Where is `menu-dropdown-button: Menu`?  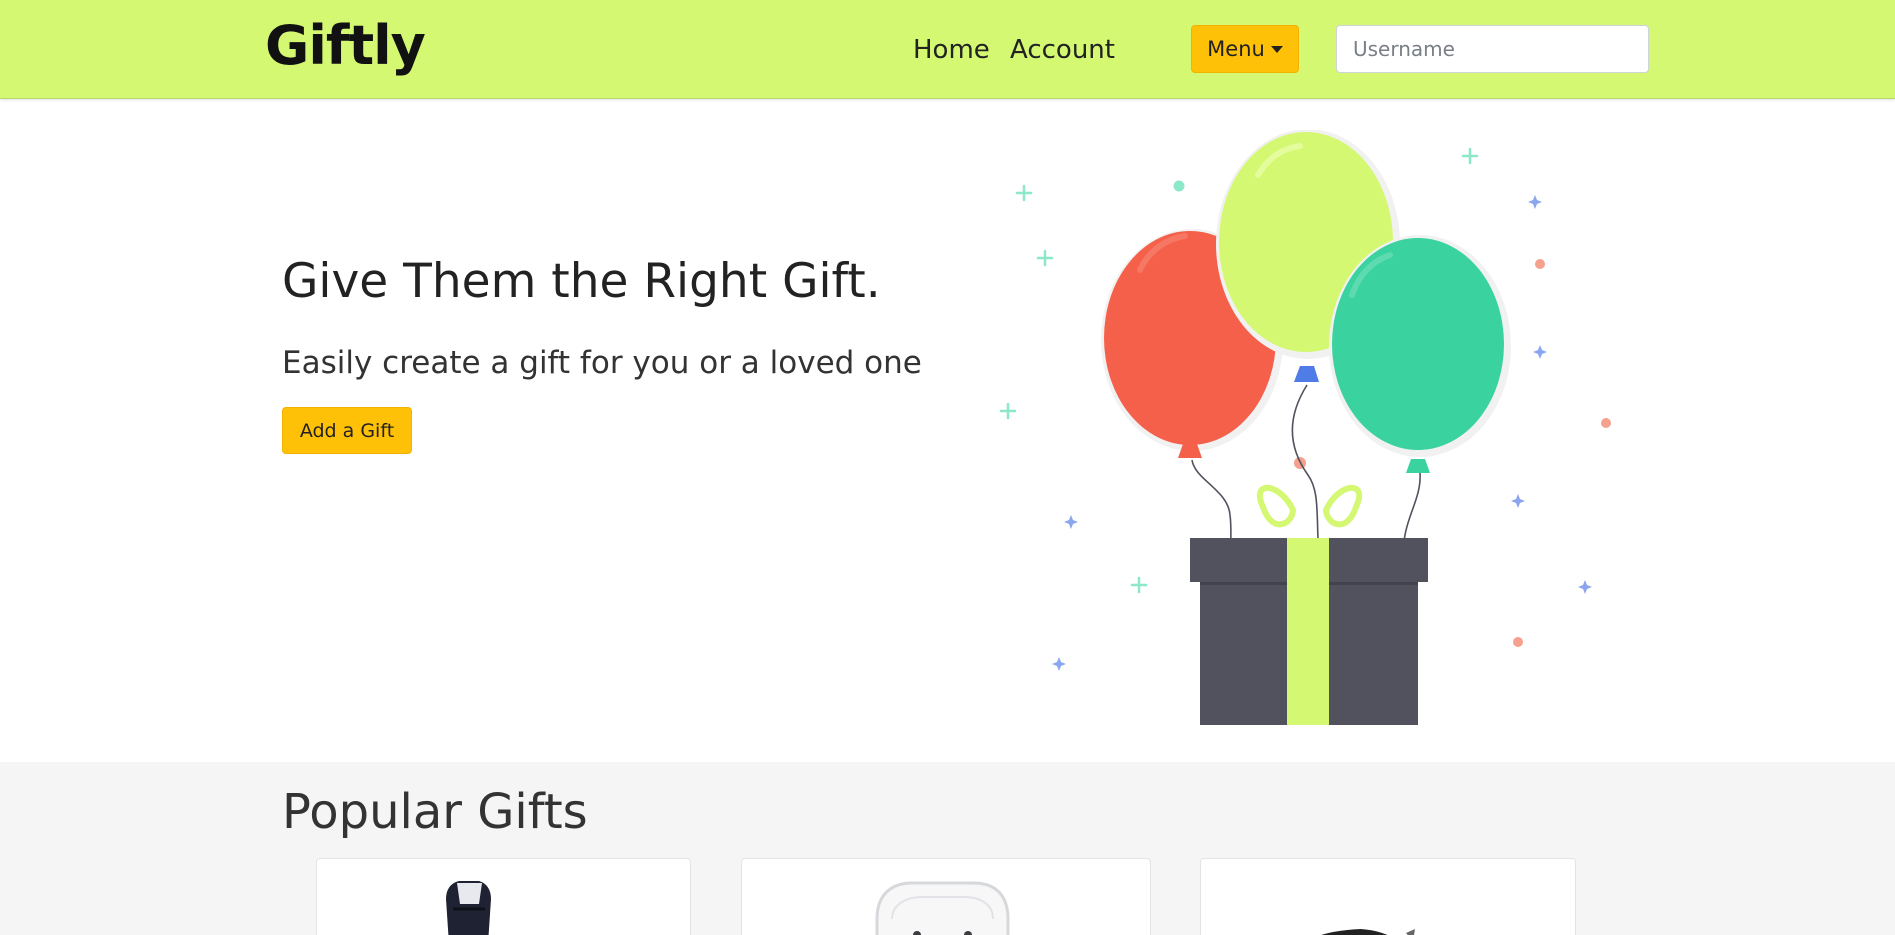
menu-dropdown-button: Menu is located at coordinates (1245, 49).